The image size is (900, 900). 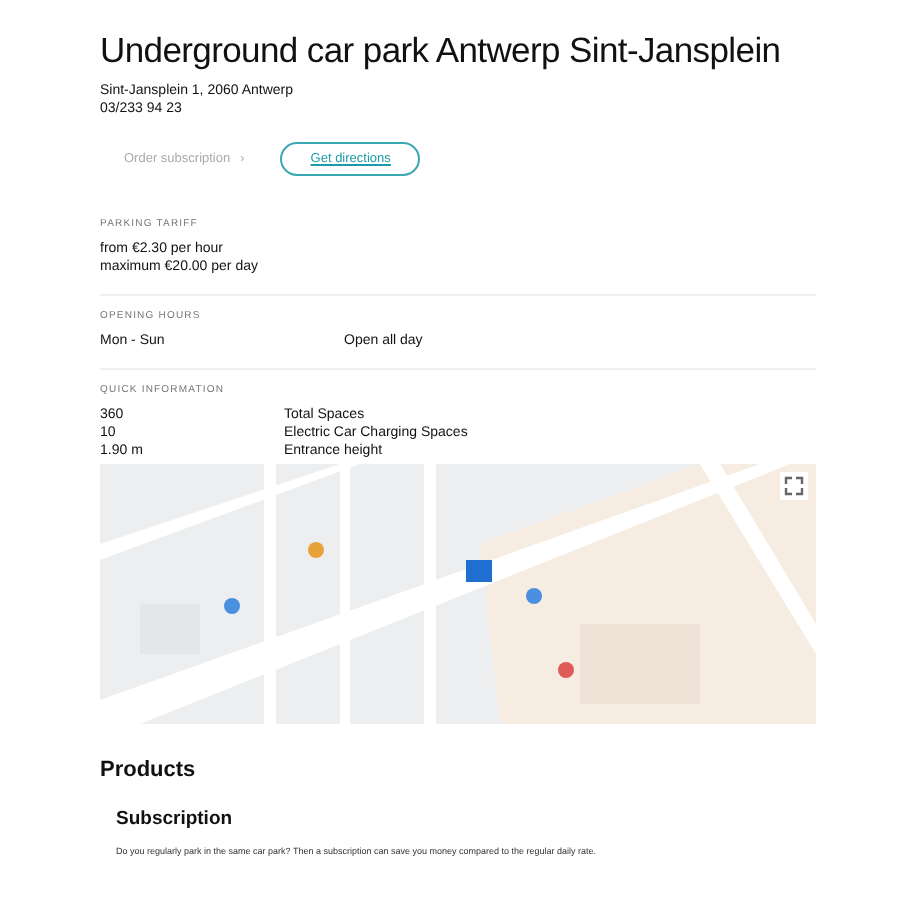 What do you see at coordinates (441, 51) in the screenshot?
I see `page-title: Underground car park Antwerp Sint-Jansplein` at bounding box center [441, 51].